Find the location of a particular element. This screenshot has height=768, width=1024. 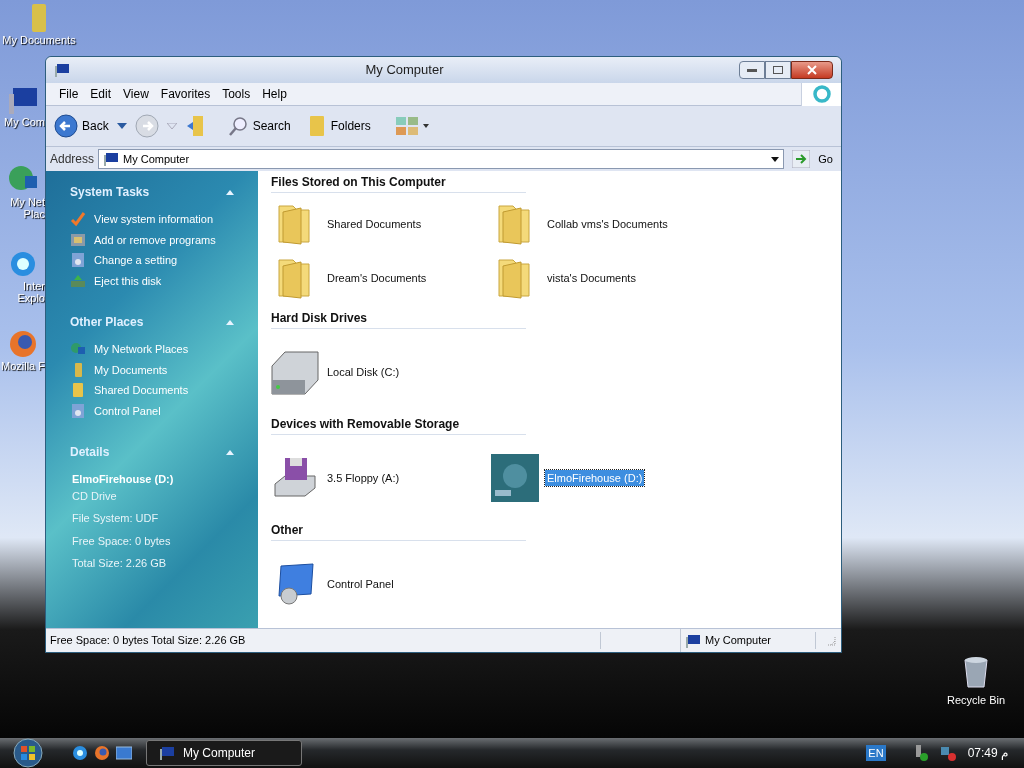

item-label: Collab vms's Documents is located at coordinates (607, 224).